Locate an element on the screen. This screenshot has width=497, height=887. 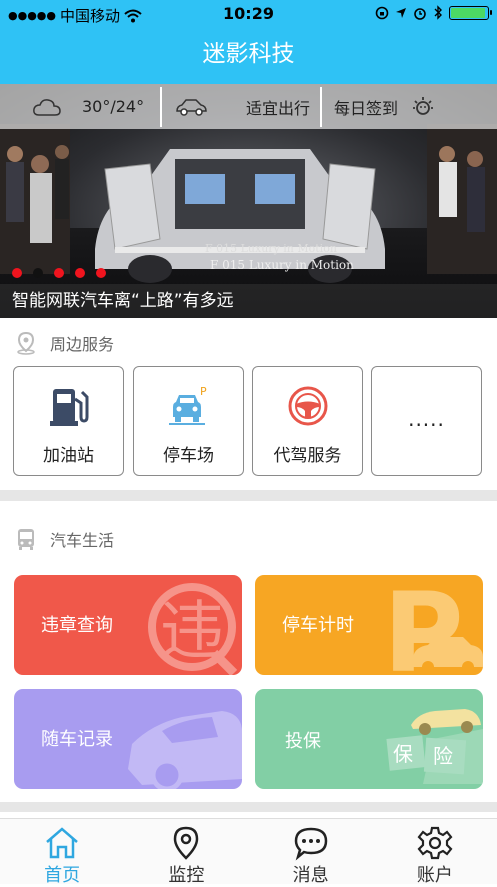
nearby-section-title: 周边服务 is located at coordinates (82, 344).